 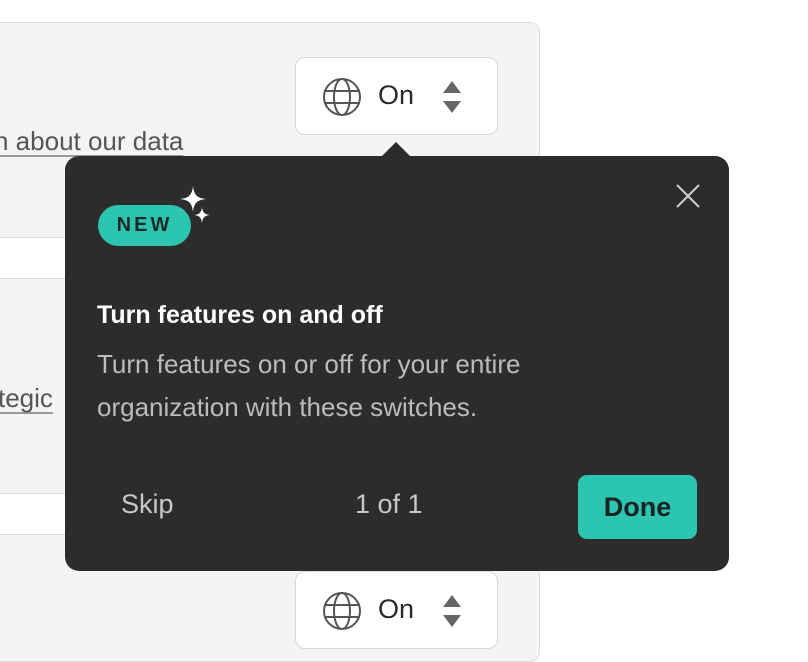 I want to click on new-badge: NEW, so click(x=144, y=225).